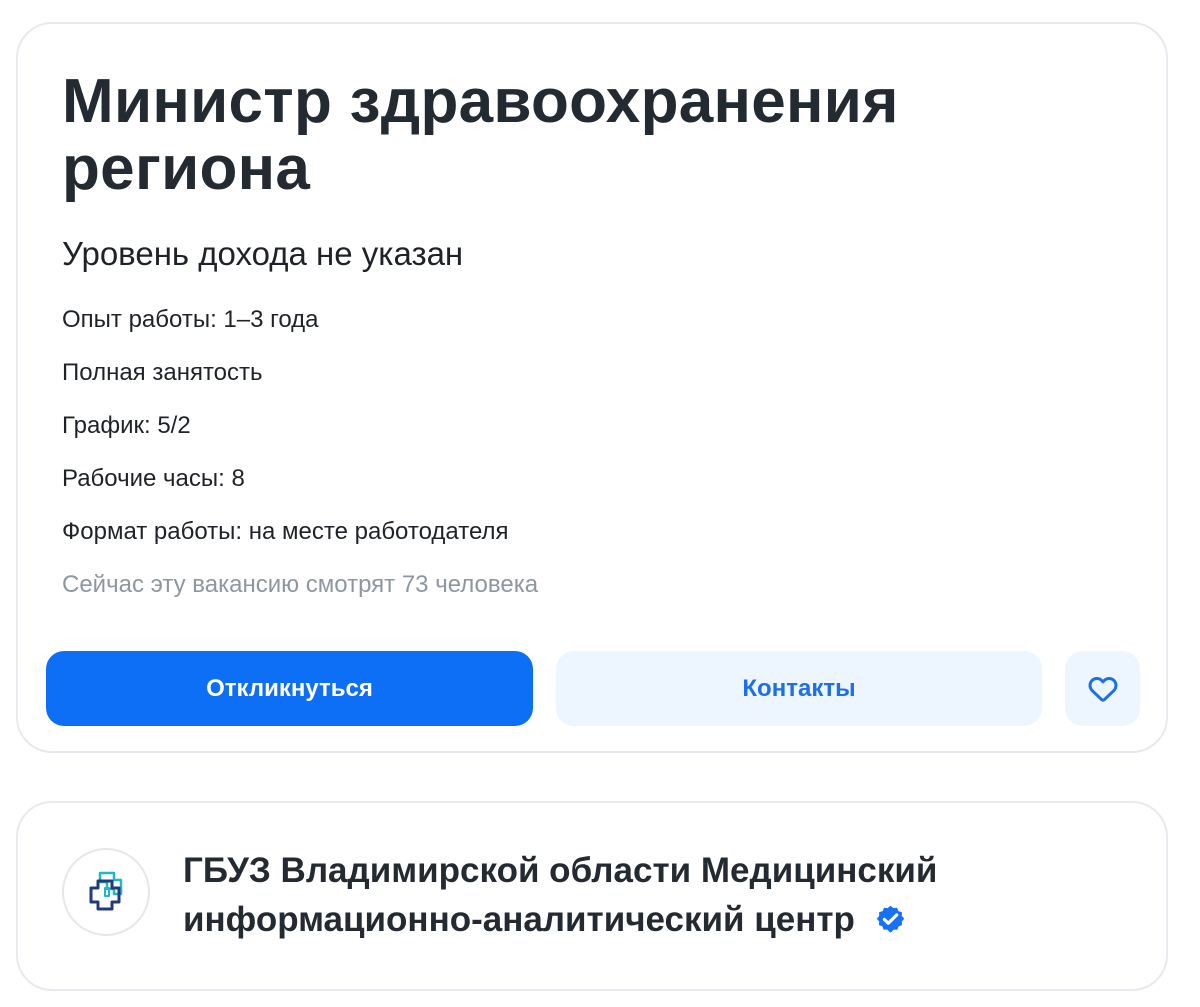 The height and width of the screenshot is (1007, 1200). I want to click on apply-button: Откликнуться, so click(289, 688).